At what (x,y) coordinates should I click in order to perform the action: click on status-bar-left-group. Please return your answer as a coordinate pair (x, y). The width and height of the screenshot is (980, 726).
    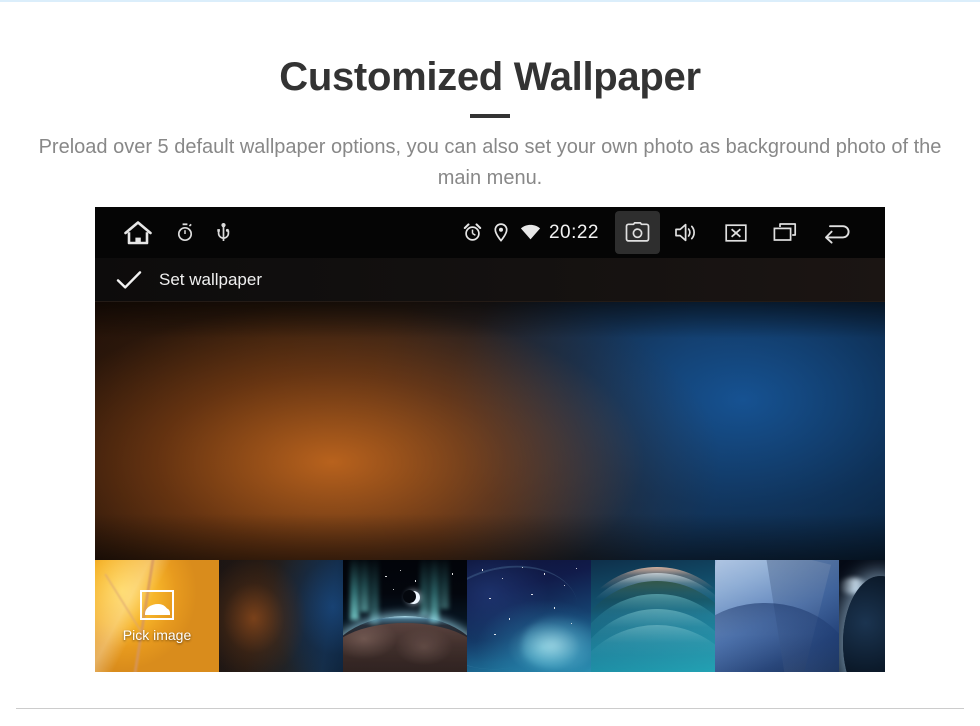
    Looking at the image, I should click on (162, 232).